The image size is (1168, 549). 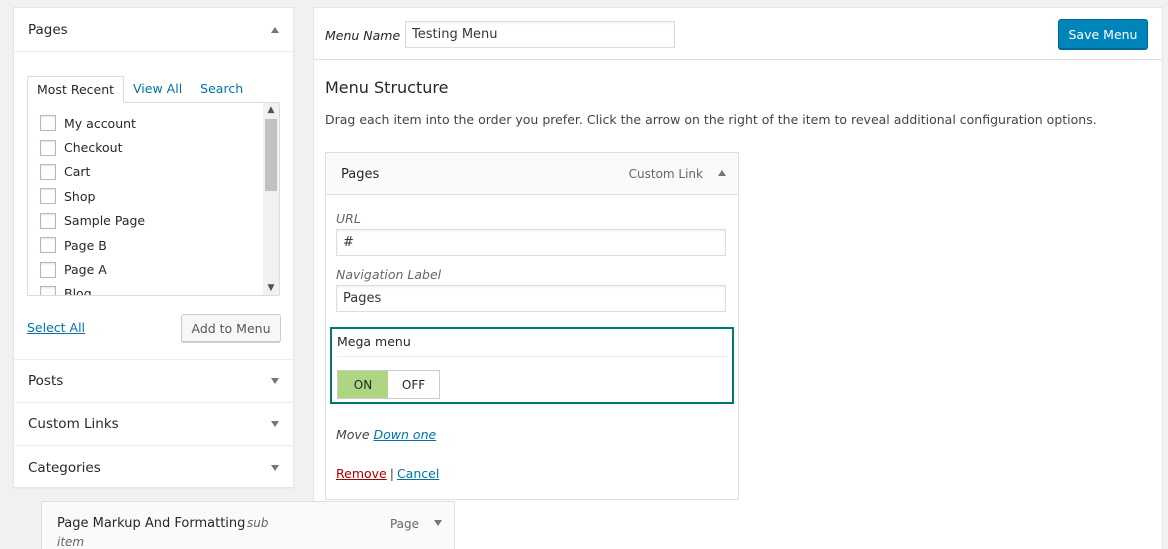 What do you see at coordinates (100, 123) in the screenshot?
I see `page-label: My account` at bounding box center [100, 123].